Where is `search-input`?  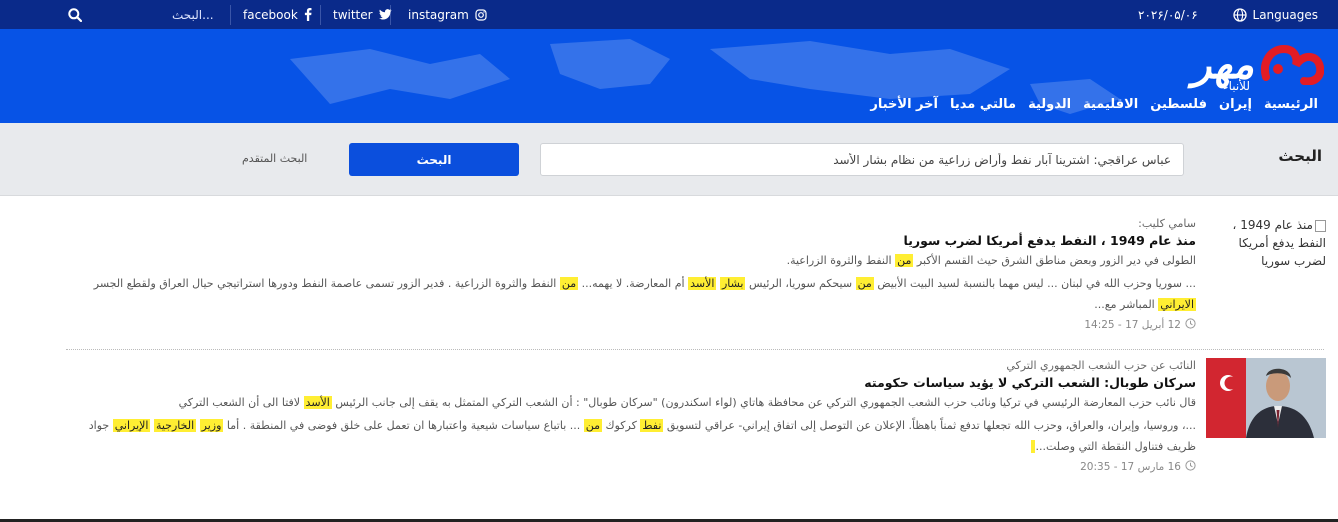
search-input is located at coordinates (862, 159).